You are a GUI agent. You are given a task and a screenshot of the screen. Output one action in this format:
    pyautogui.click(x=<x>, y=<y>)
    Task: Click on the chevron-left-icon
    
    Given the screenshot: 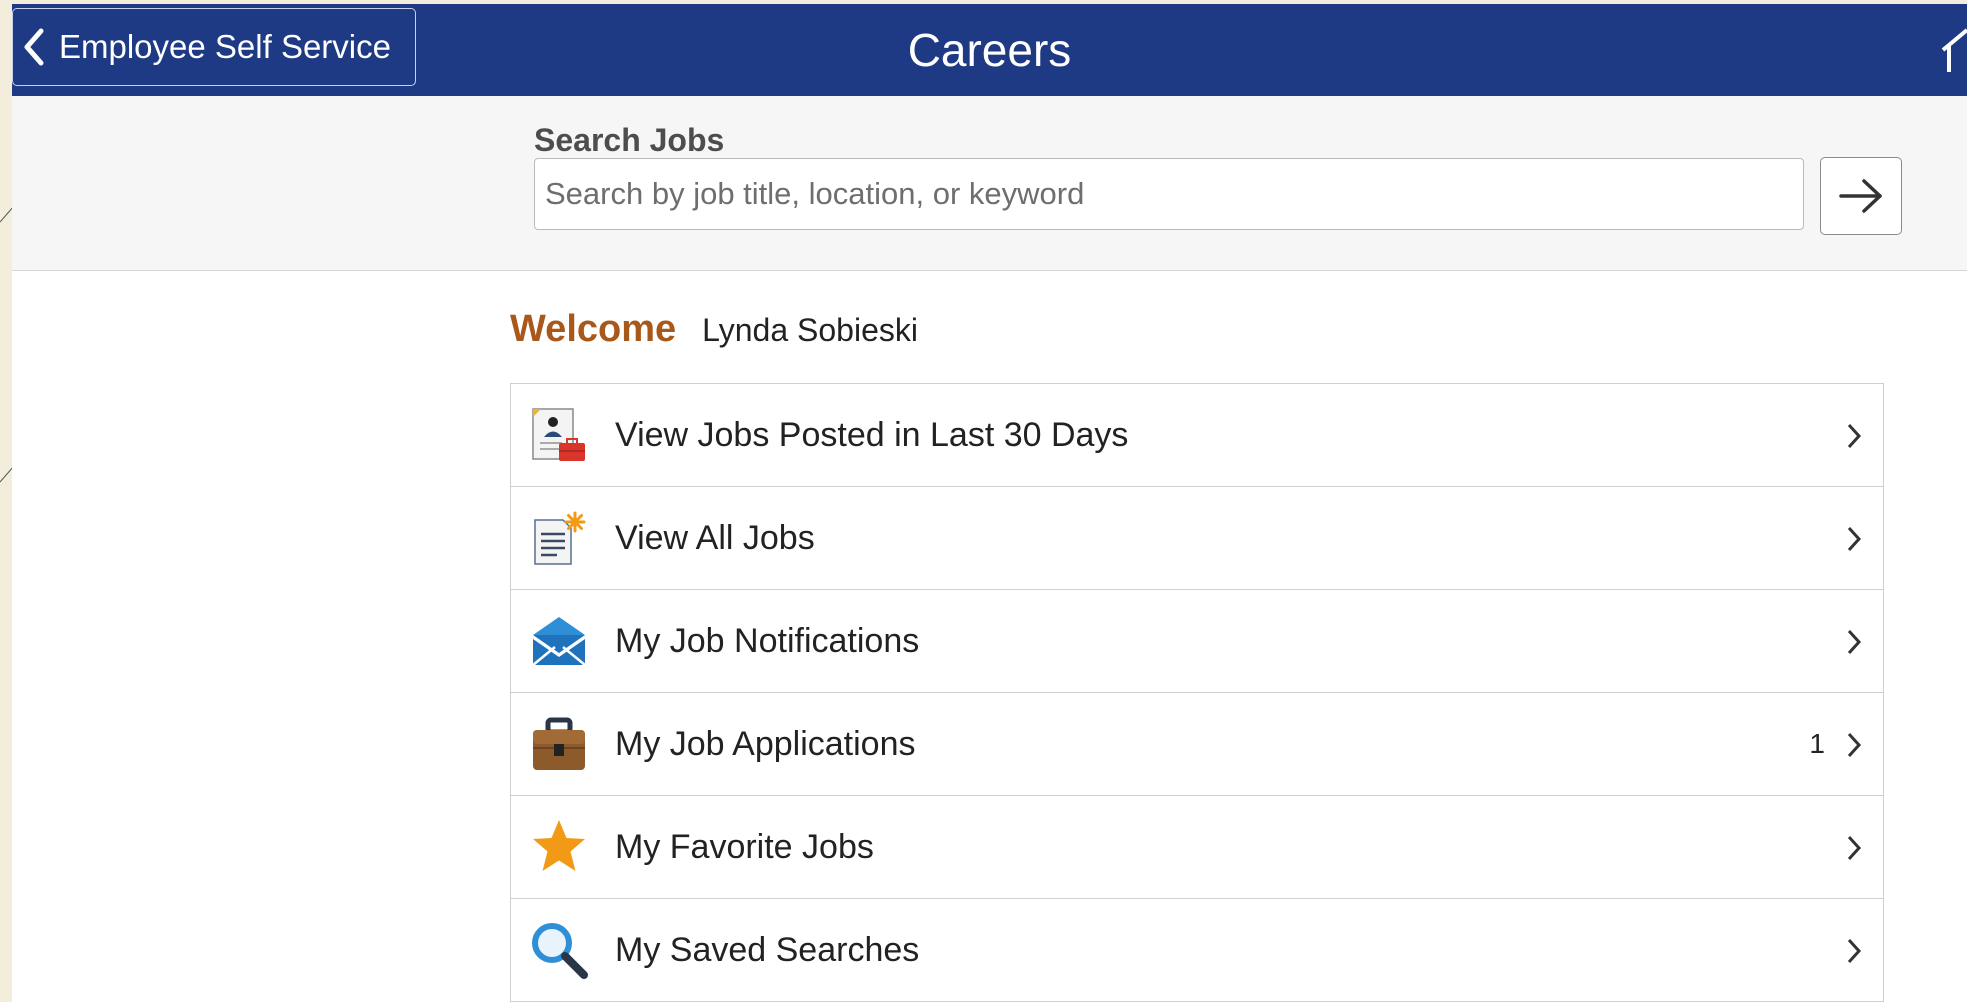 What is the action you would take?
    pyautogui.click(x=34, y=47)
    